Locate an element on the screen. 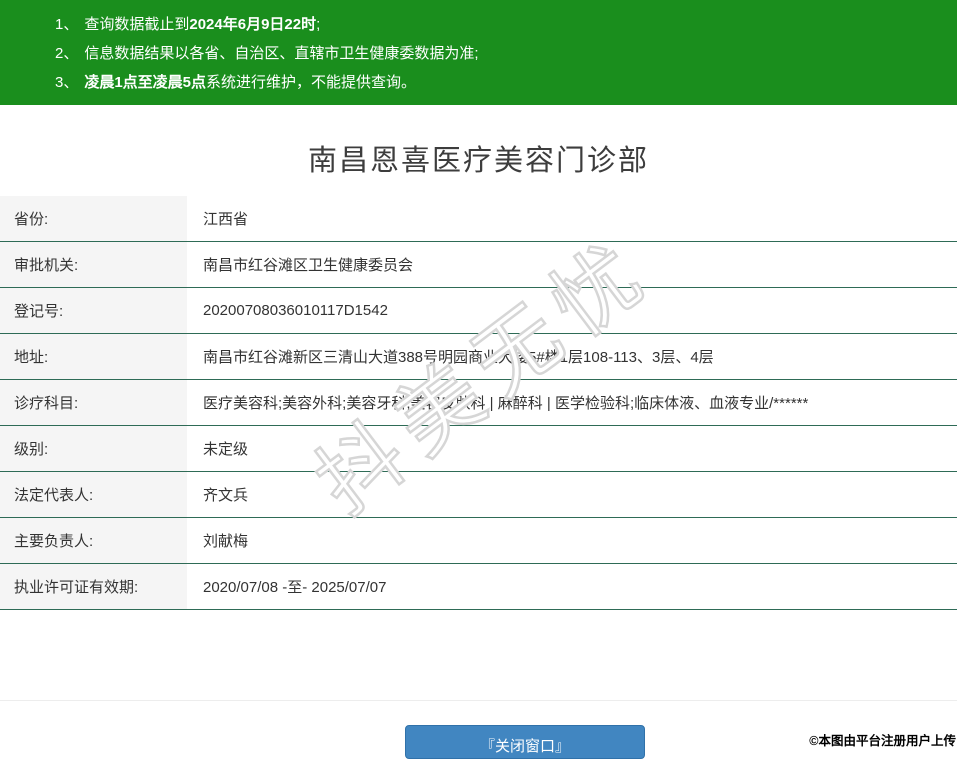 Image resolution: width=957 pixels, height=759 pixels. table-row-main-person-in-charge: 主要负责人: 刘献梅 is located at coordinates (478, 541).